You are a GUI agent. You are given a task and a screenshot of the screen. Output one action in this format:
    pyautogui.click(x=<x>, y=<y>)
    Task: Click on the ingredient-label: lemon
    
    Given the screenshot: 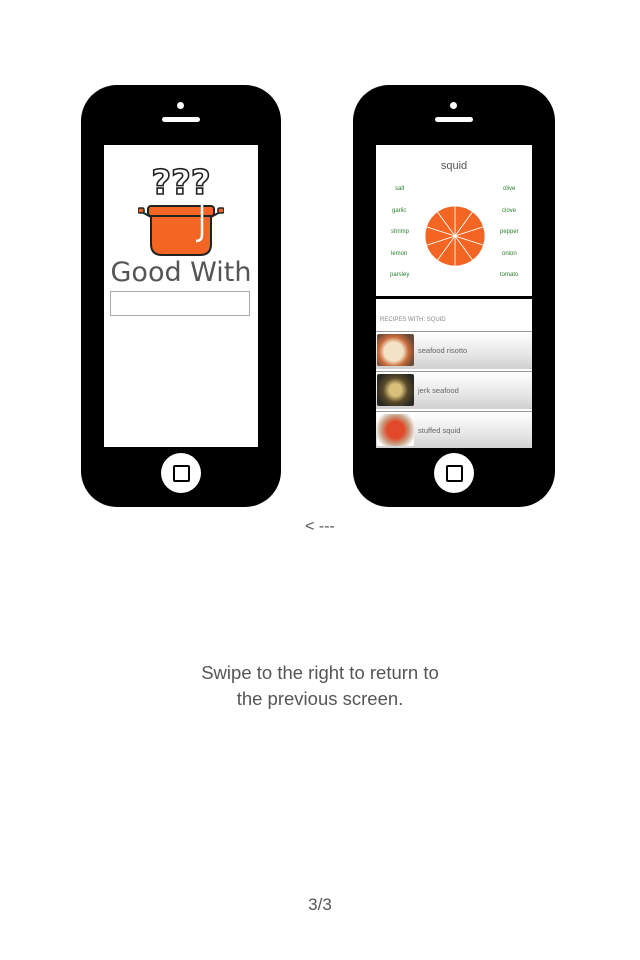 What is the action you would take?
    pyautogui.click(x=399, y=254)
    